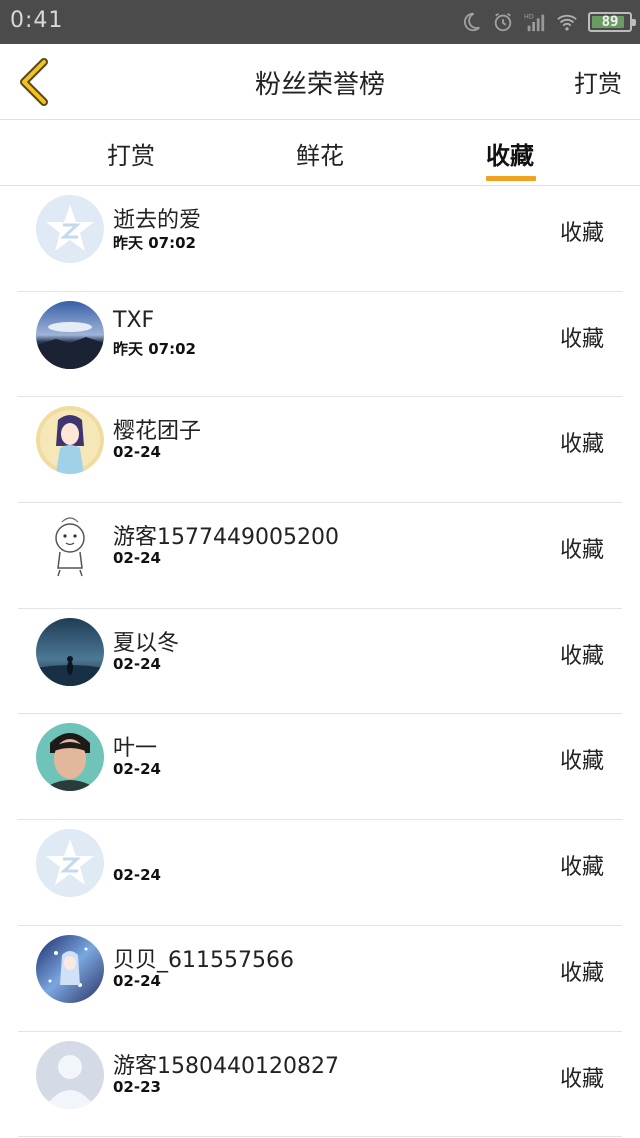 This screenshot has height=1138, width=640. I want to click on user-name: TXF, so click(134, 320).